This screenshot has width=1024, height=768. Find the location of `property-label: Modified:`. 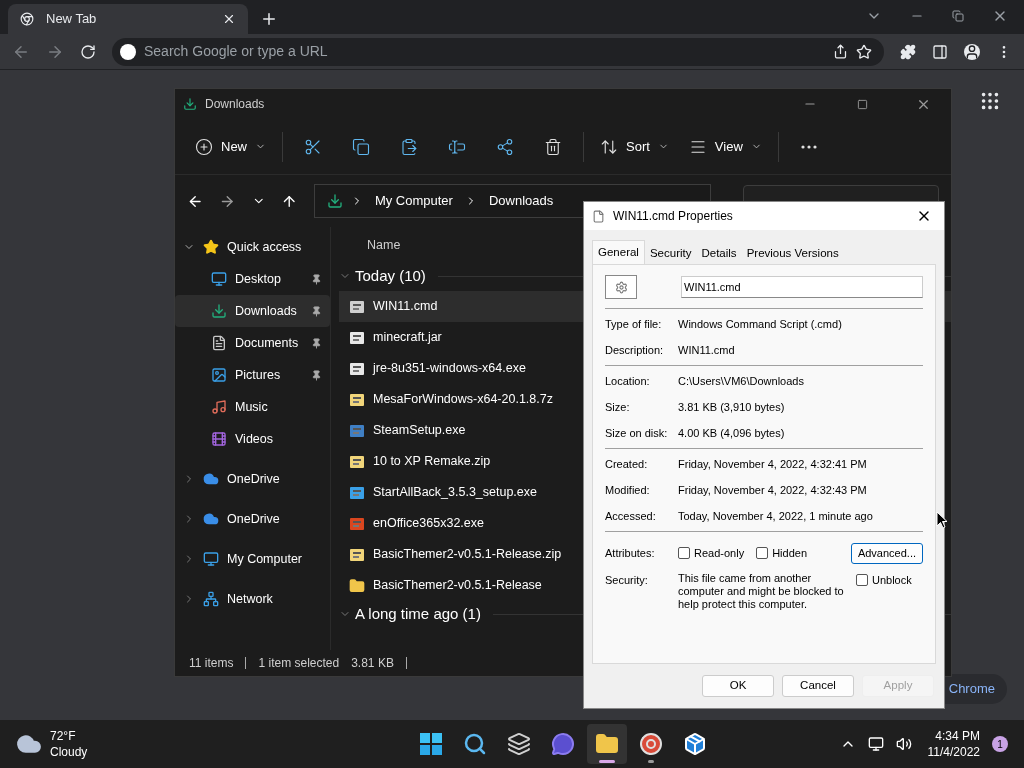

property-label: Modified: is located at coordinates (628, 490).